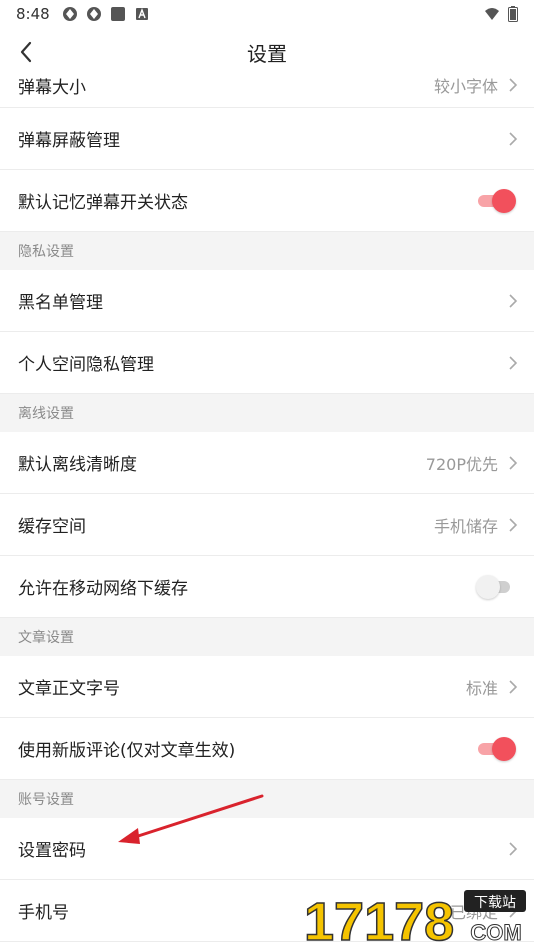 The width and height of the screenshot is (534, 950). What do you see at coordinates (267, 749) in the screenshot?
I see `settings-row-new-comments: 使用新版评论(仅对文章生效)` at bounding box center [267, 749].